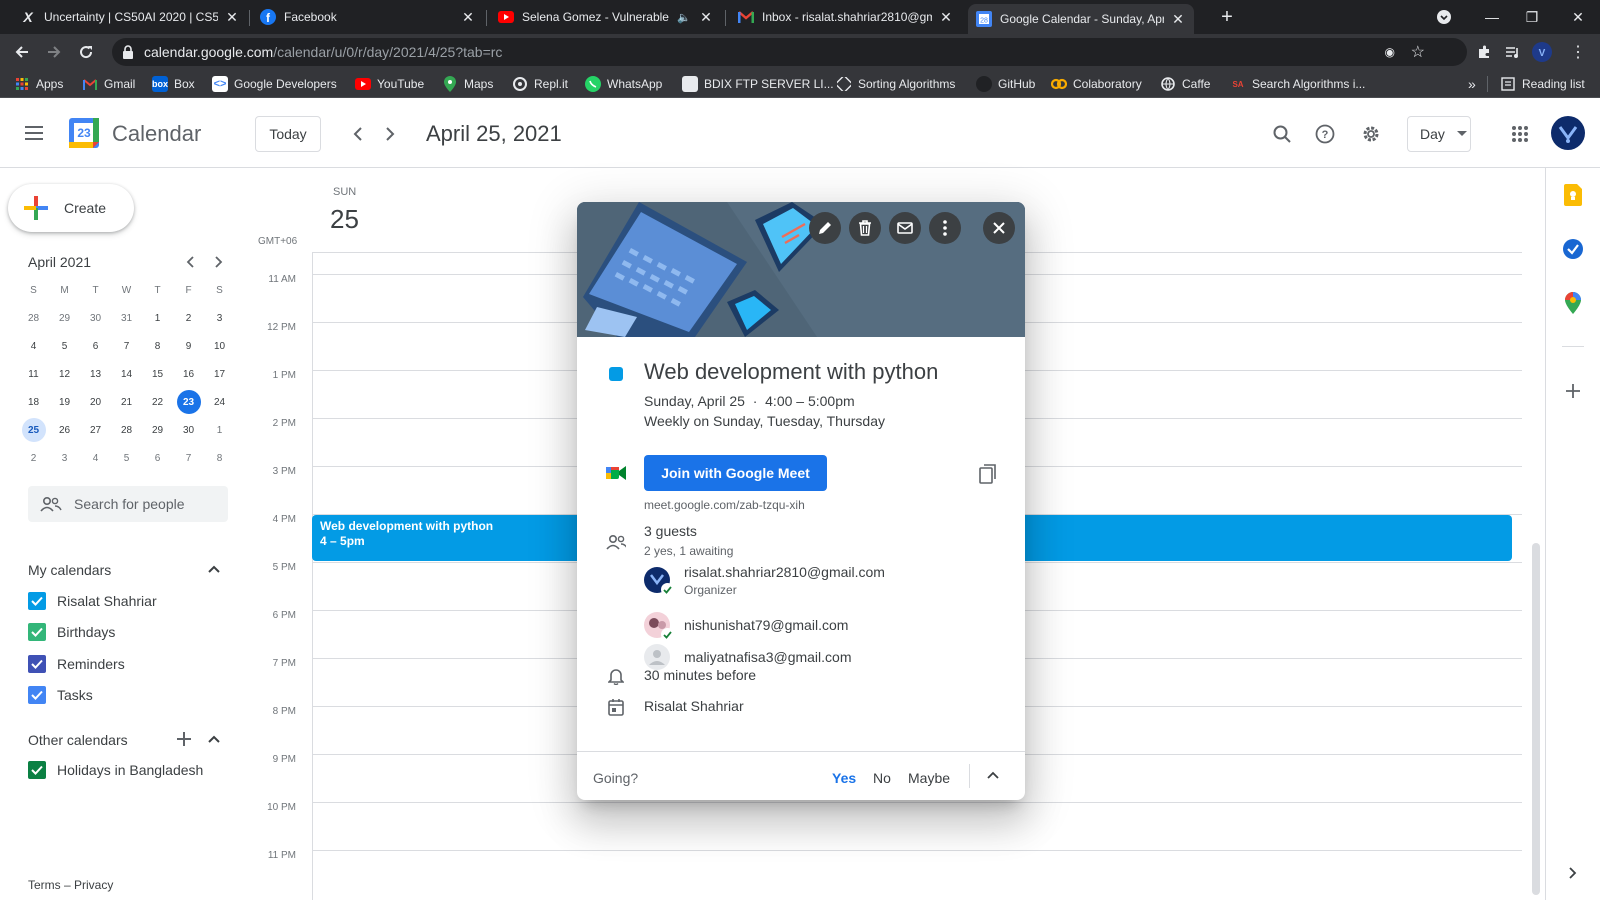 Image resolution: width=1600 pixels, height=900 pixels. What do you see at coordinates (76, 664) in the screenshot?
I see `calendar-item-reminders: Reminders` at bounding box center [76, 664].